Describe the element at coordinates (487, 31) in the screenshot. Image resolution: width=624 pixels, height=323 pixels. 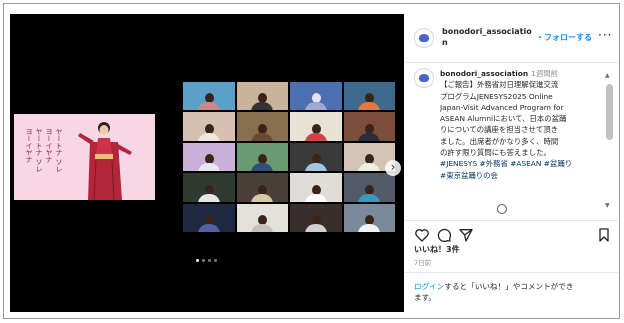
I see `username-line: bonodori_associatio` at that location.